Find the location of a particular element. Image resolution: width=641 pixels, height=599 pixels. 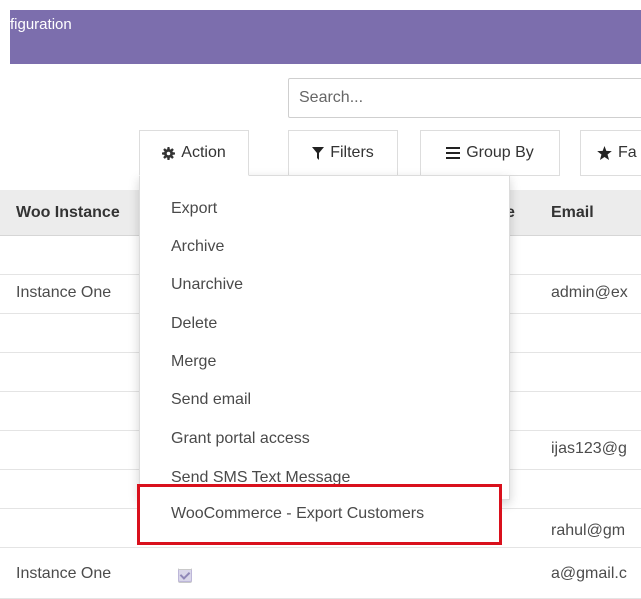

search-input is located at coordinates (464, 98).